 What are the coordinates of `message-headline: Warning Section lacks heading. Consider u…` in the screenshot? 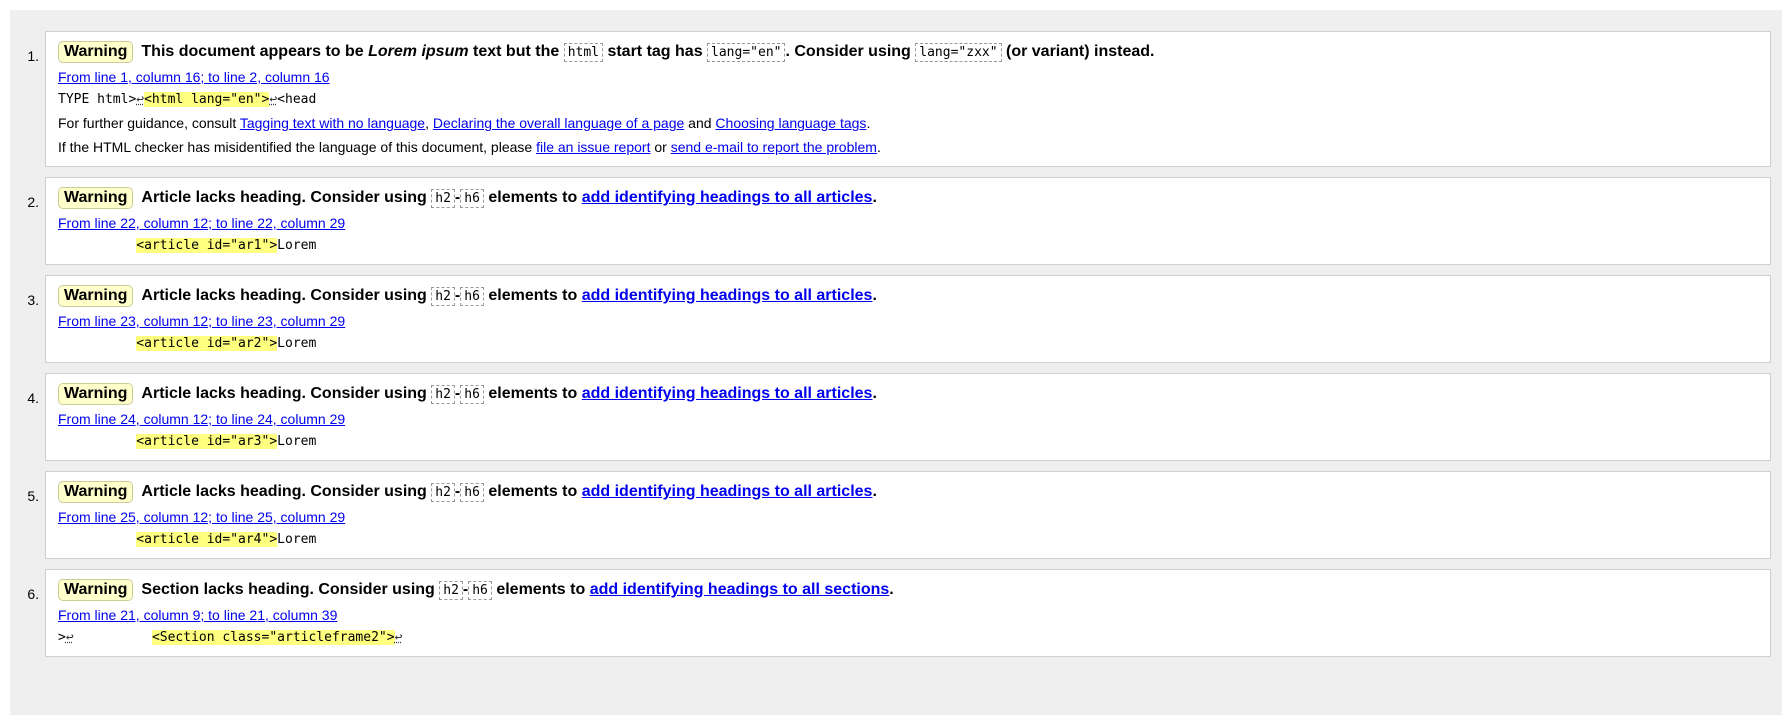 It's located at (908, 590).